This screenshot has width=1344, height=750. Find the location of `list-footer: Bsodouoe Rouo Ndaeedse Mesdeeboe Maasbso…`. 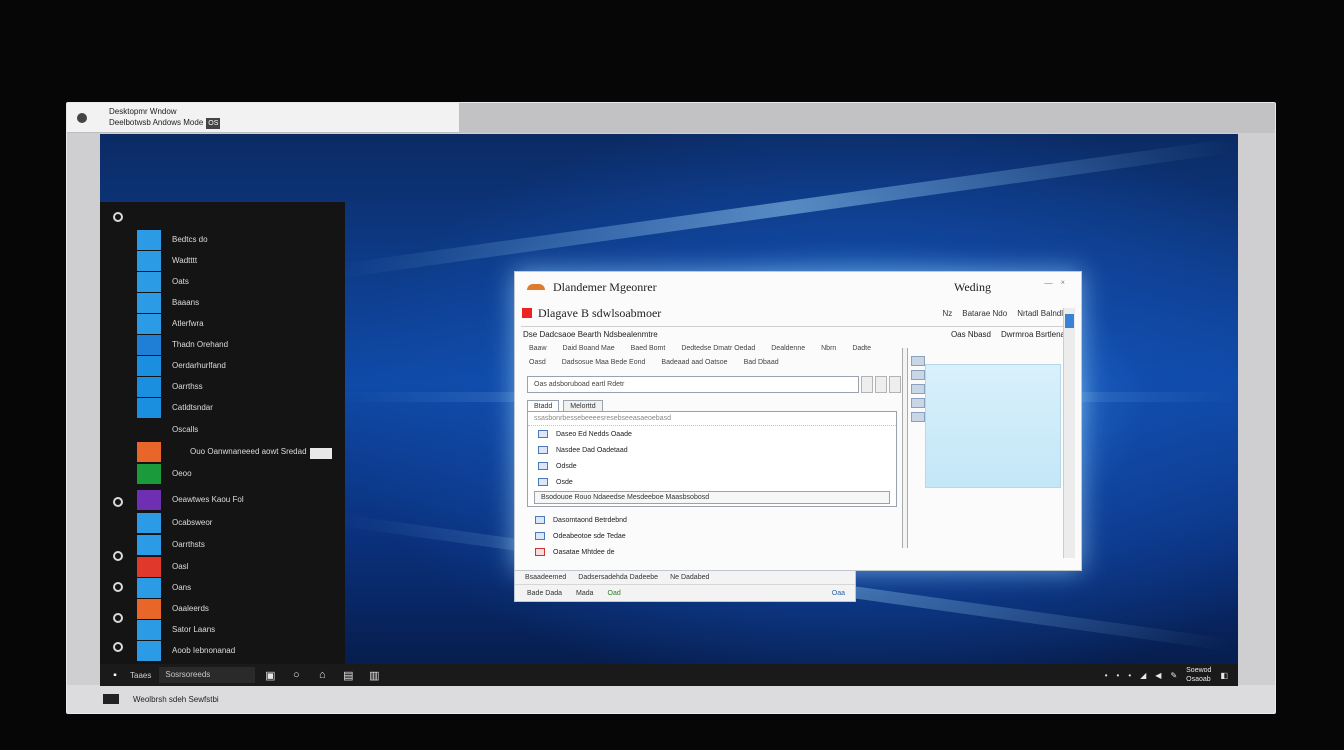

list-footer: Bsodouoe Rouo Ndaeedse Mesdeeboe Maasbso… is located at coordinates (712, 497).